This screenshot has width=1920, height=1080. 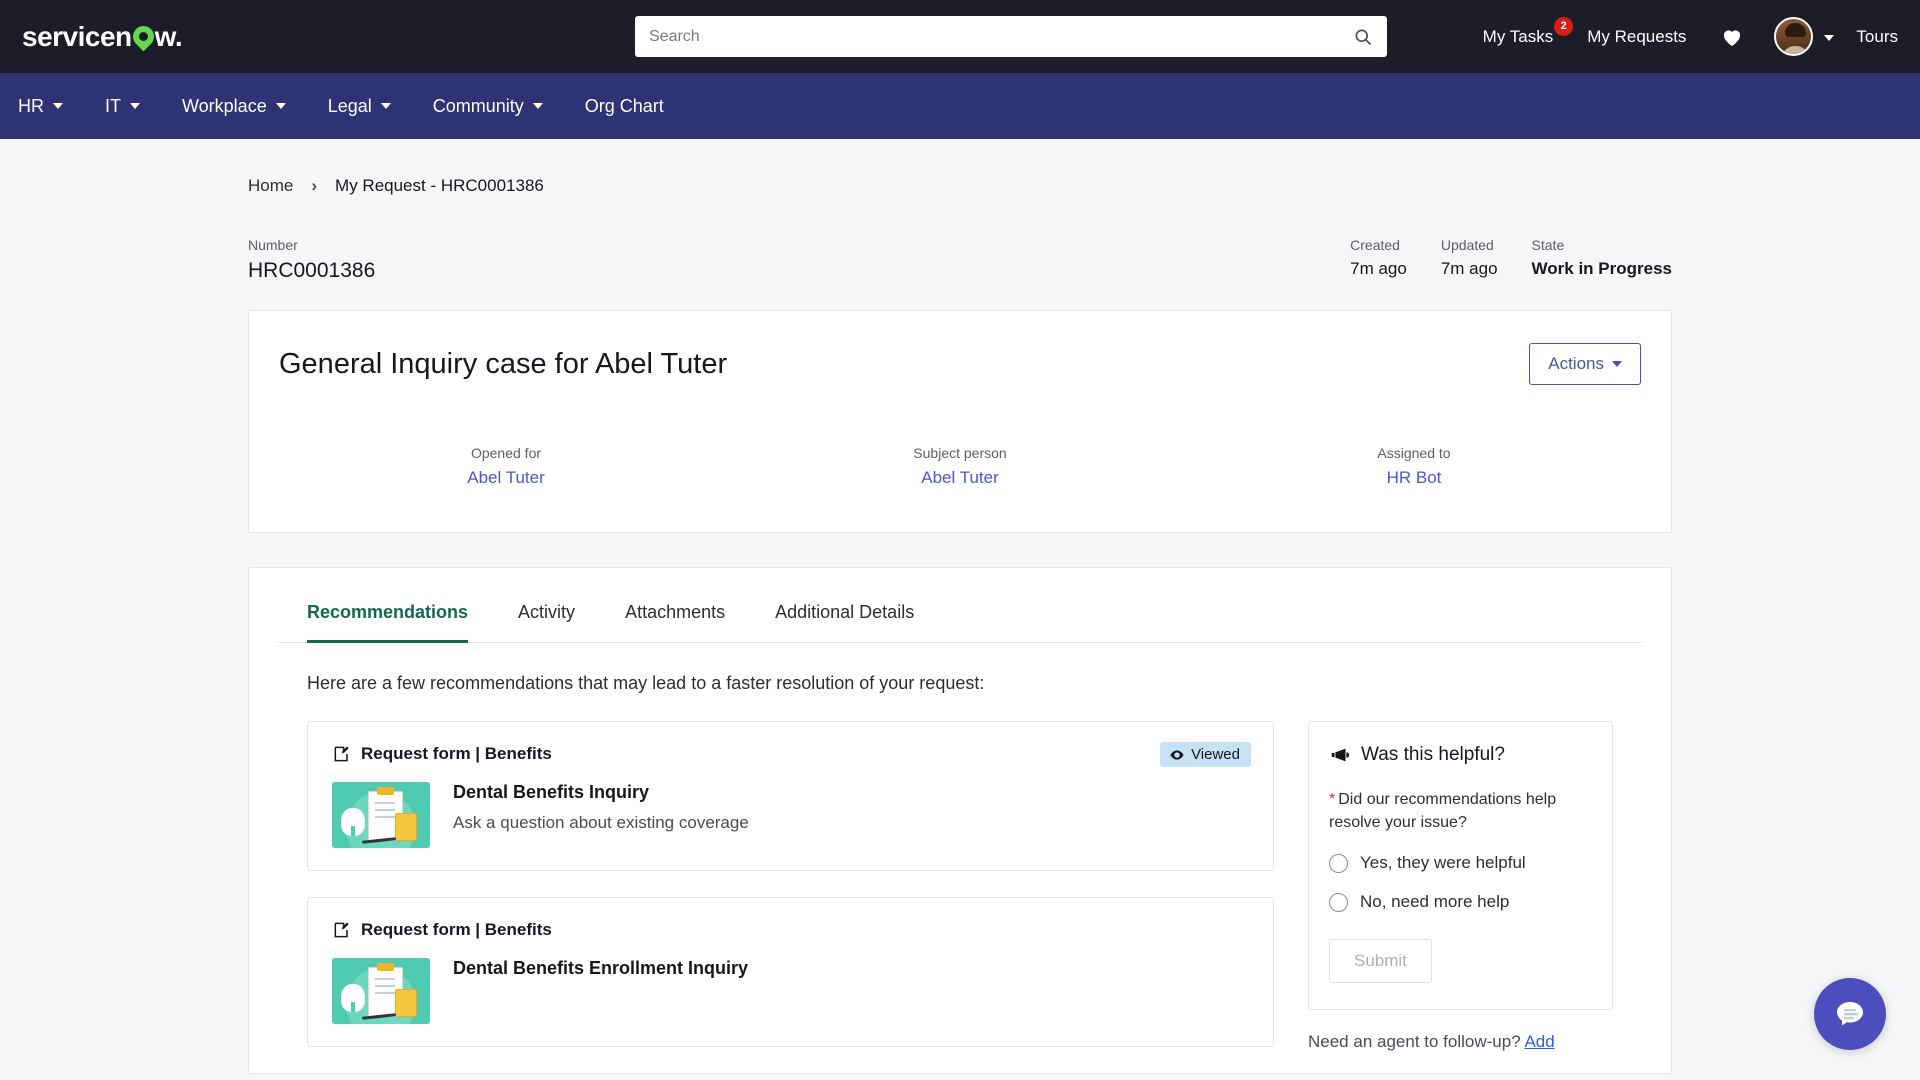 I want to click on search-container, so click(x=1011, y=36).